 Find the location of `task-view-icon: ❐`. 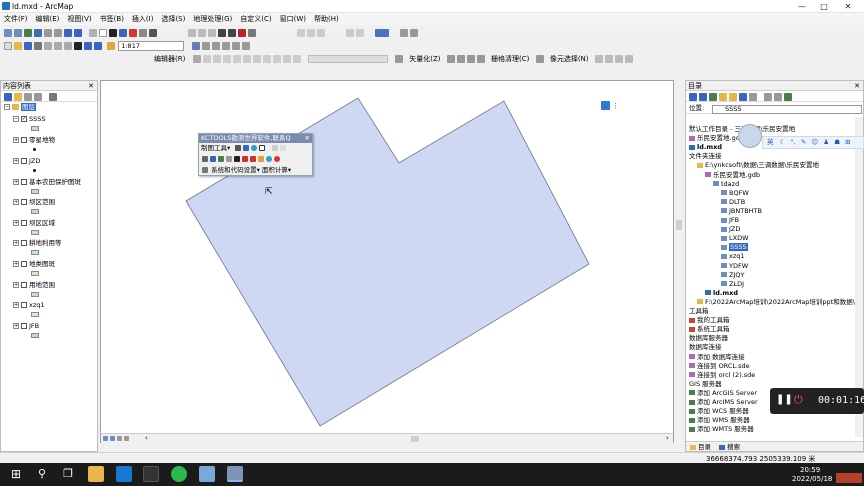

task-view-icon: ❐ is located at coordinates (68, 474).